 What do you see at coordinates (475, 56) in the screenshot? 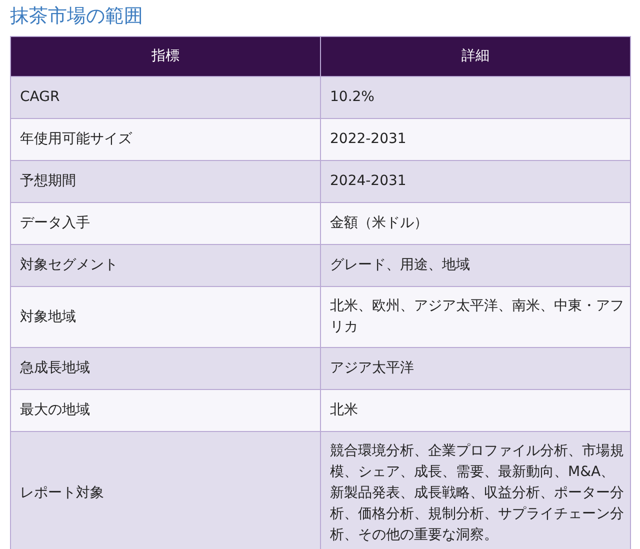
I see `column-header: 詳細` at bounding box center [475, 56].